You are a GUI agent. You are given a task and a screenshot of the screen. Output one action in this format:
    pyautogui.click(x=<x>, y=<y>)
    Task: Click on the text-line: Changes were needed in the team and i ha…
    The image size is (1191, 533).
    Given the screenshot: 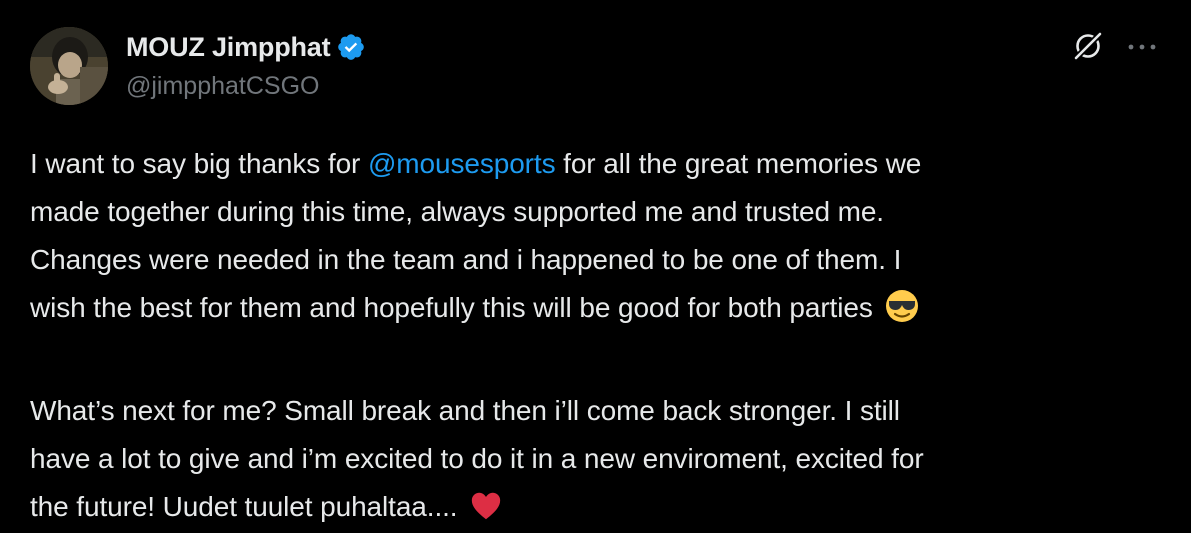 What is the action you would take?
    pyautogui.click(x=466, y=259)
    